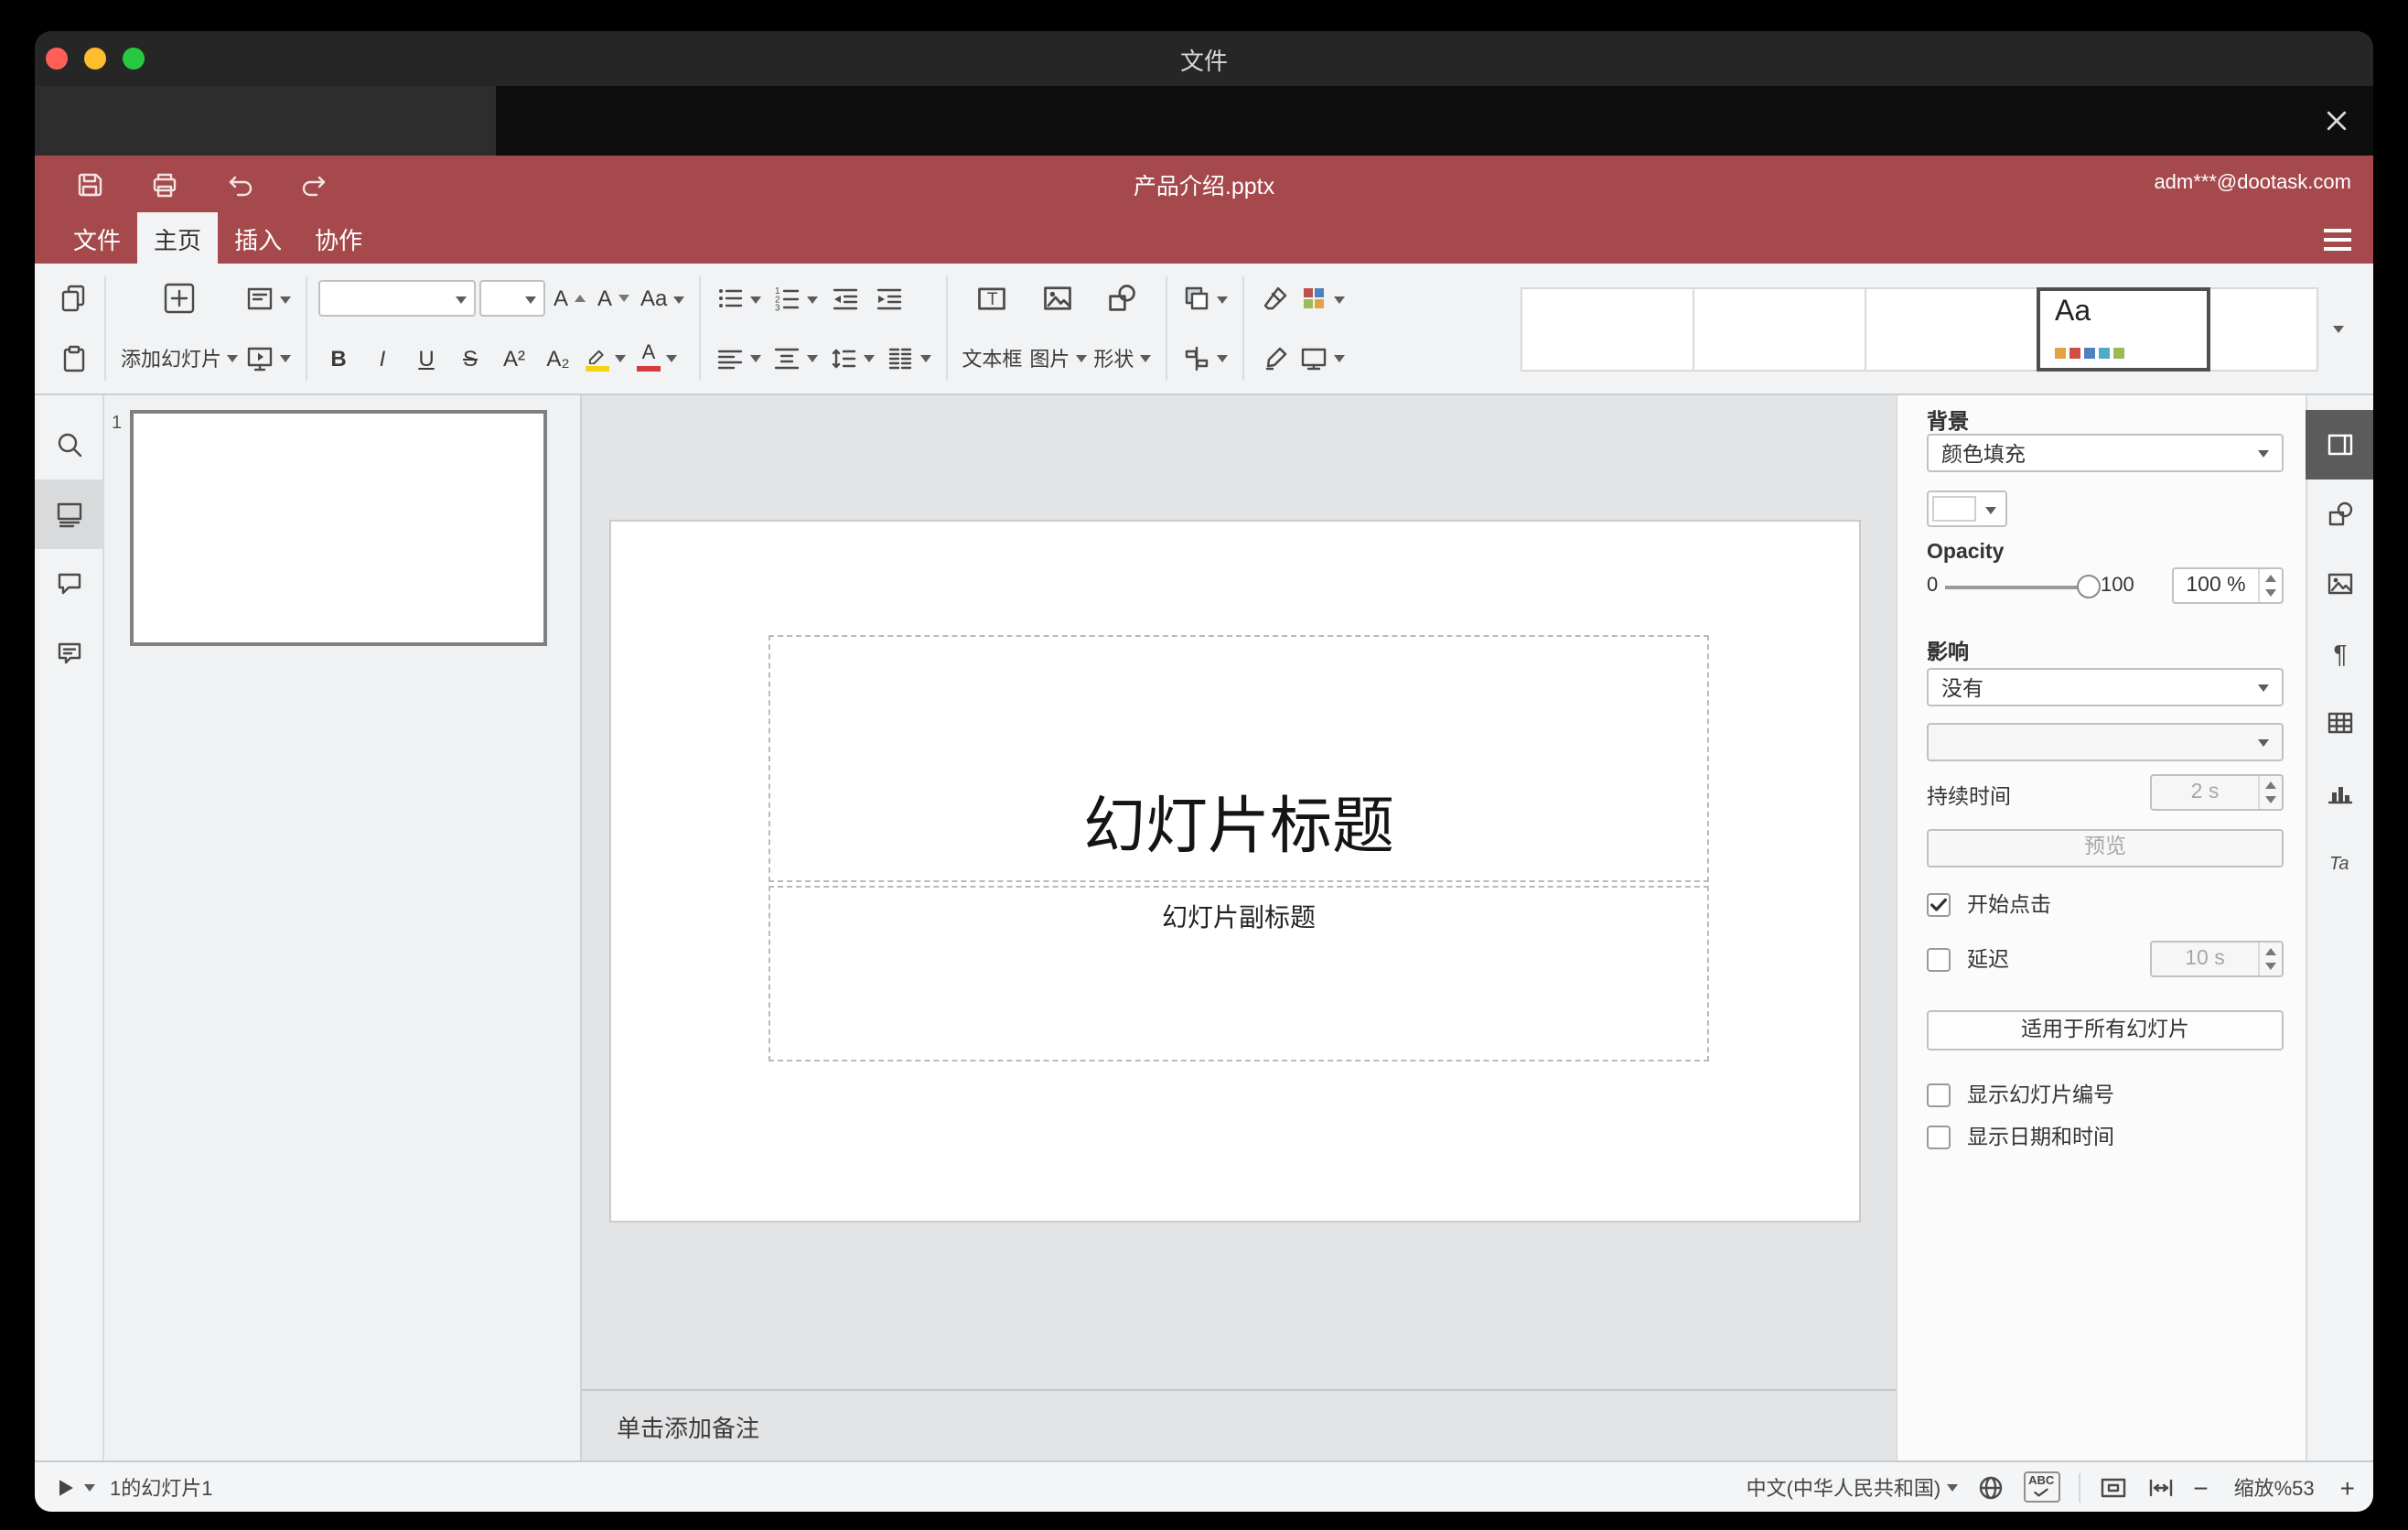 The height and width of the screenshot is (1530, 2408). What do you see at coordinates (2339, 792) in the screenshot?
I see `chart-settings-button` at bounding box center [2339, 792].